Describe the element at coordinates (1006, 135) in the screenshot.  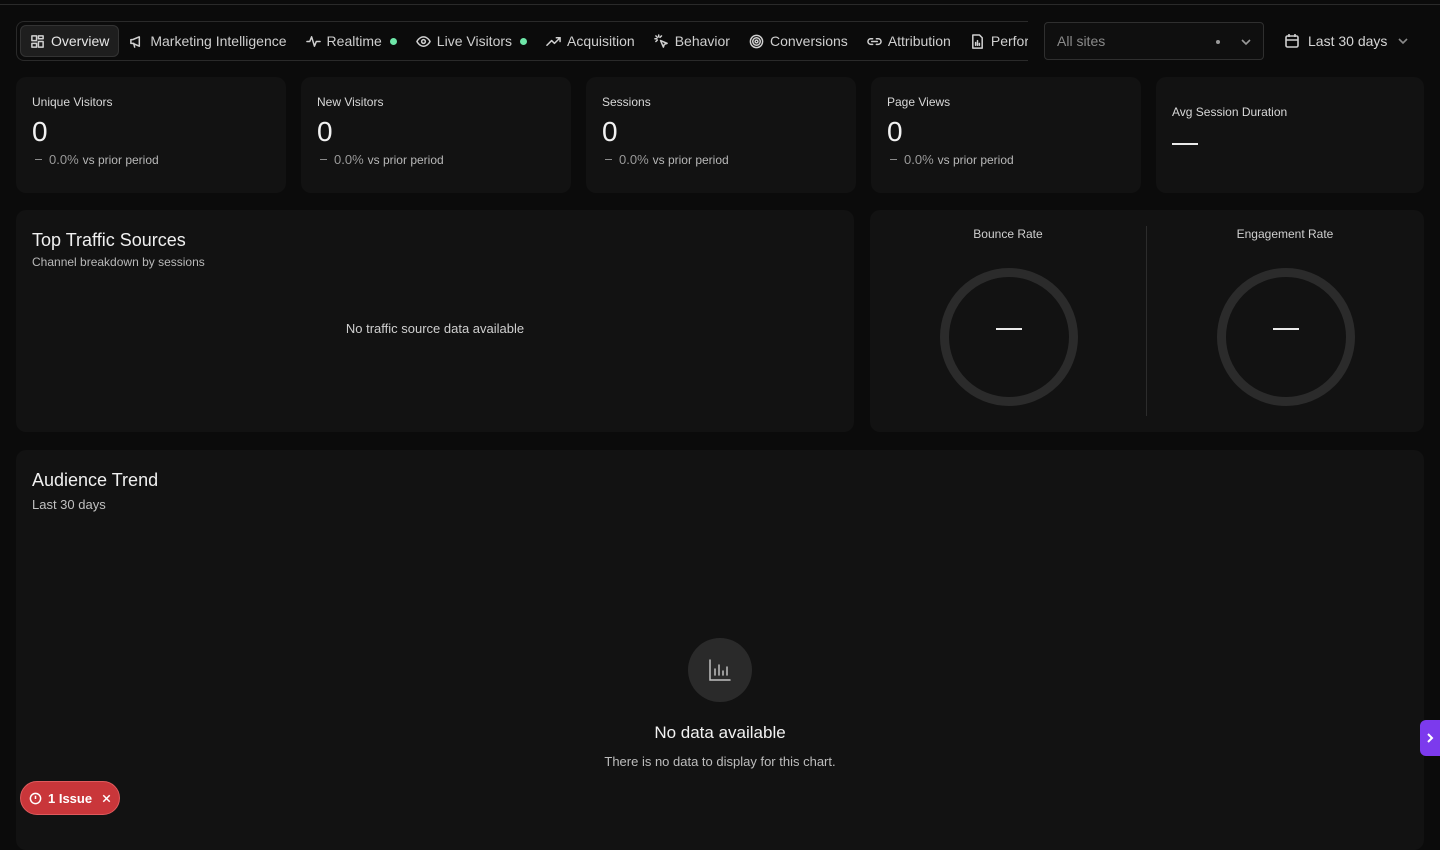
I see `kpi-card-page-views: Page Views 0 0.0% vs prior period` at that location.